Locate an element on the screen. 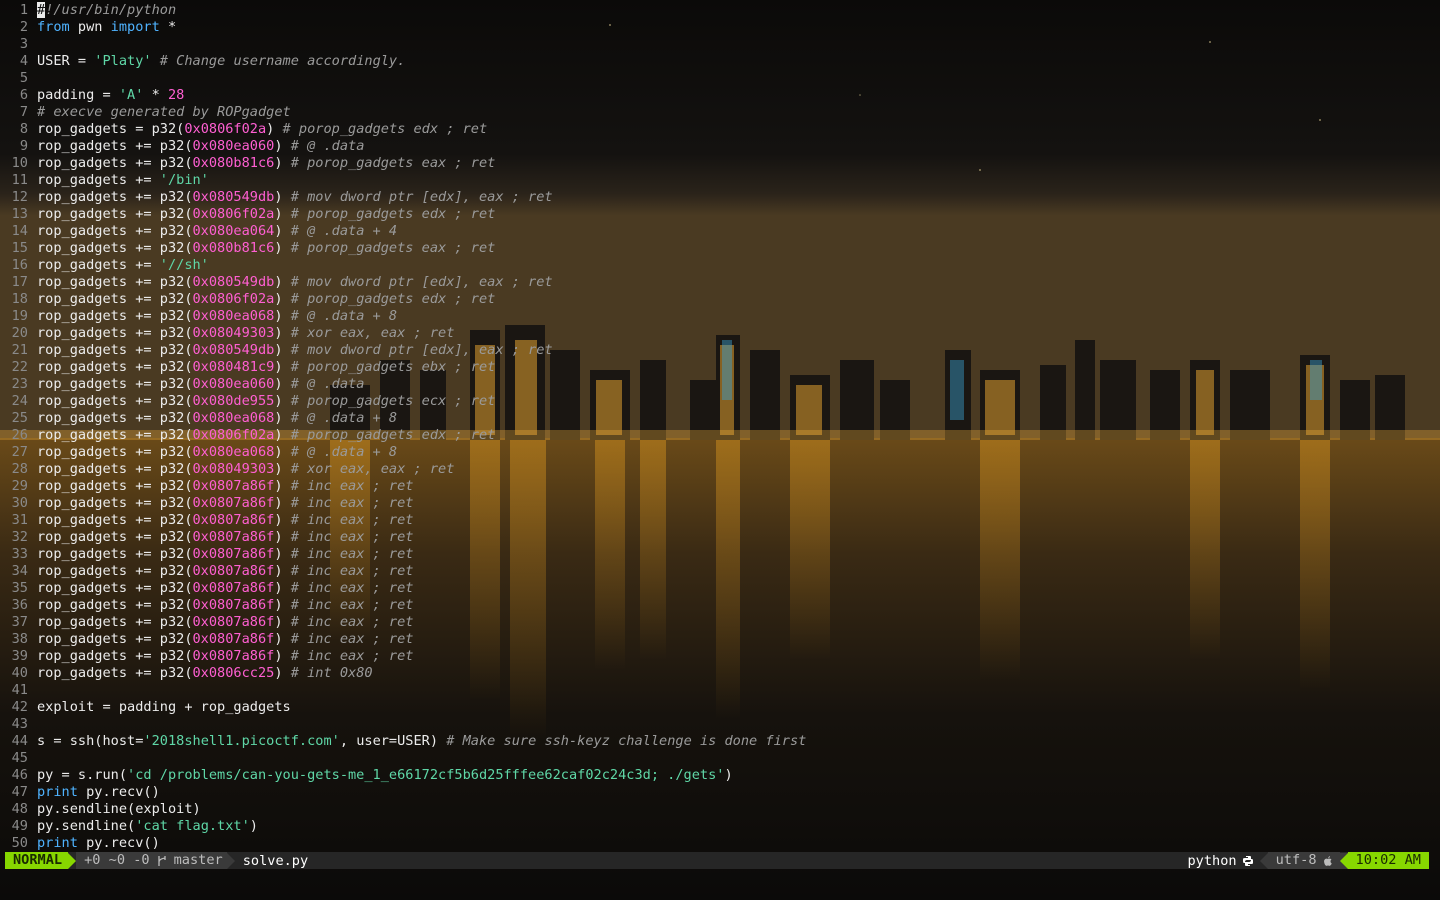 Image resolution: width=1440 pixels, height=900 pixels. line-number: 7 is located at coordinates (23, 112).